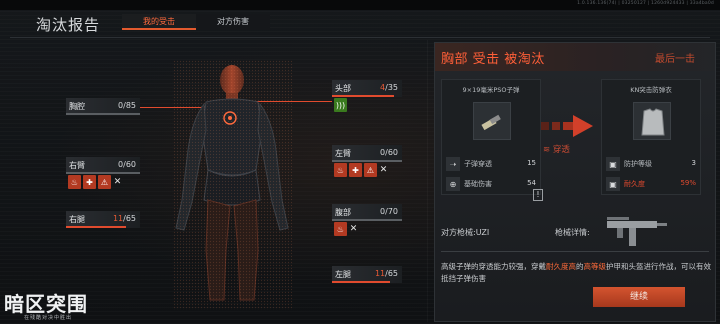 The image size is (720, 324). I want to click on ammo-penetration-row: ➝ 子弹穿透 15, so click(492, 164).